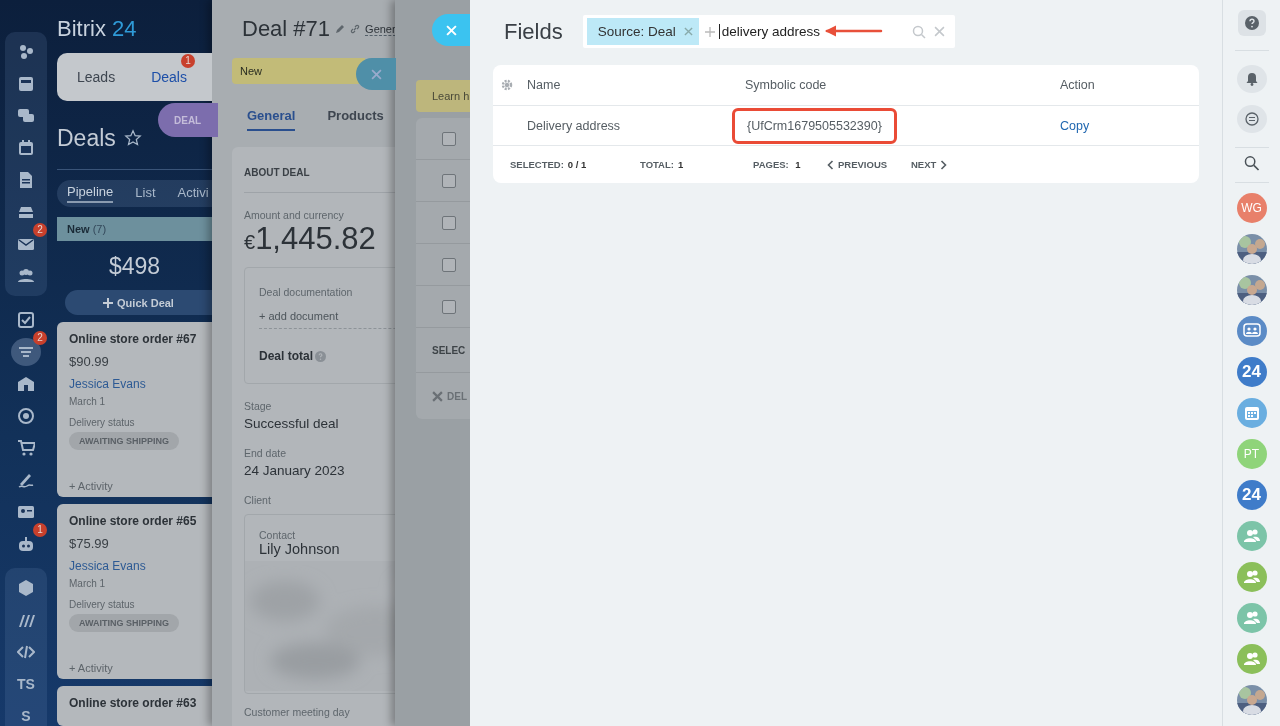 The height and width of the screenshot is (726, 1280). What do you see at coordinates (145, 194) in the screenshot?
I see `view-tab: List` at bounding box center [145, 194].